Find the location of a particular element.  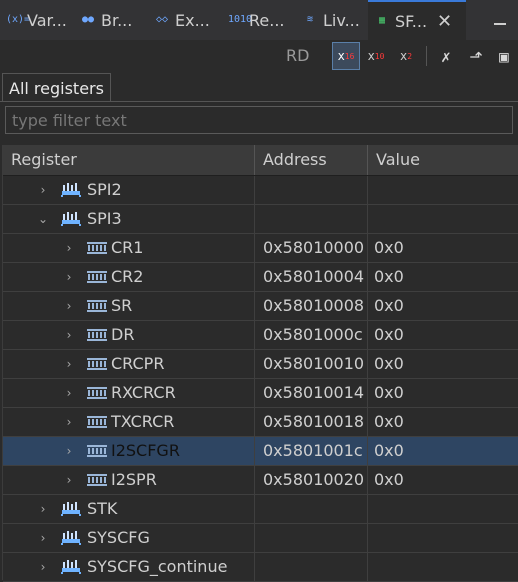

register-cell: › I2SPR is located at coordinates (129, 480).